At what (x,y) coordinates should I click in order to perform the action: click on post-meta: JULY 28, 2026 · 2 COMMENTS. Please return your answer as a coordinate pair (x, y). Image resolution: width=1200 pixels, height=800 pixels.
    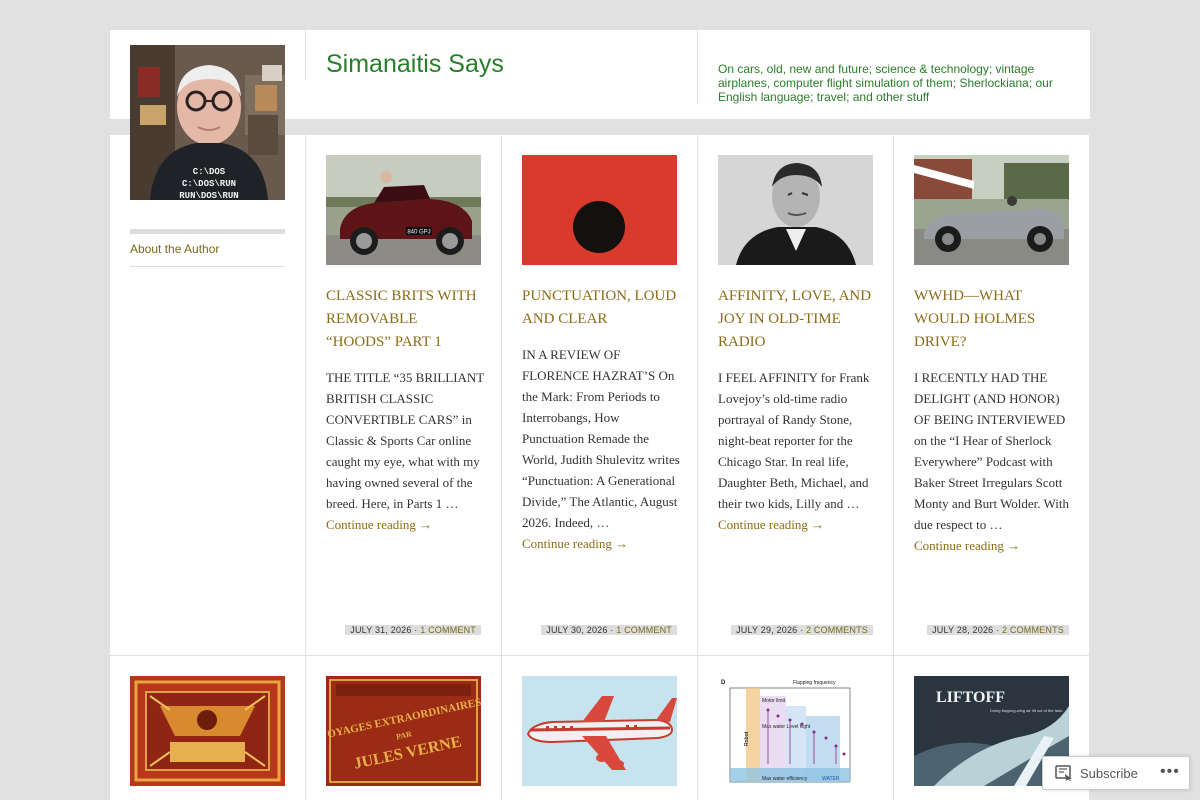
    Looking at the image, I should click on (998, 630).